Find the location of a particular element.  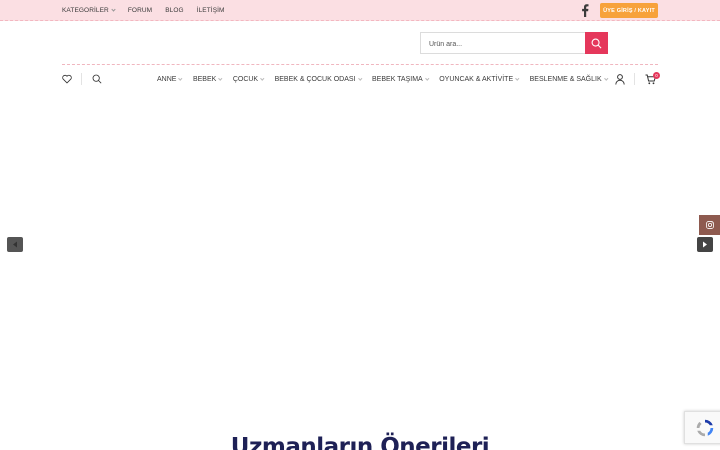

nav-item-oyuncak-aktivite: OYUNCAK & AKTİVİTE is located at coordinates (479, 79).